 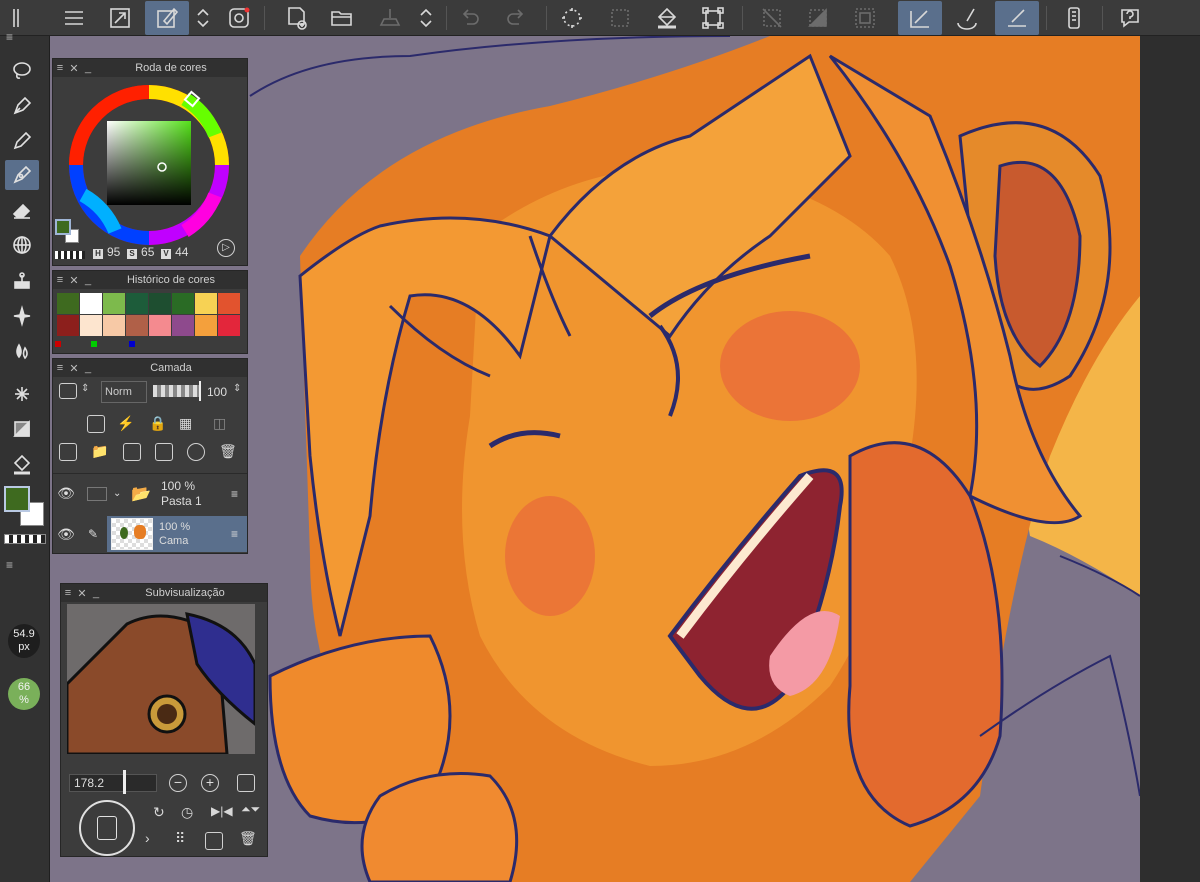 I want to click on hue-ring, so click(x=149, y=165).